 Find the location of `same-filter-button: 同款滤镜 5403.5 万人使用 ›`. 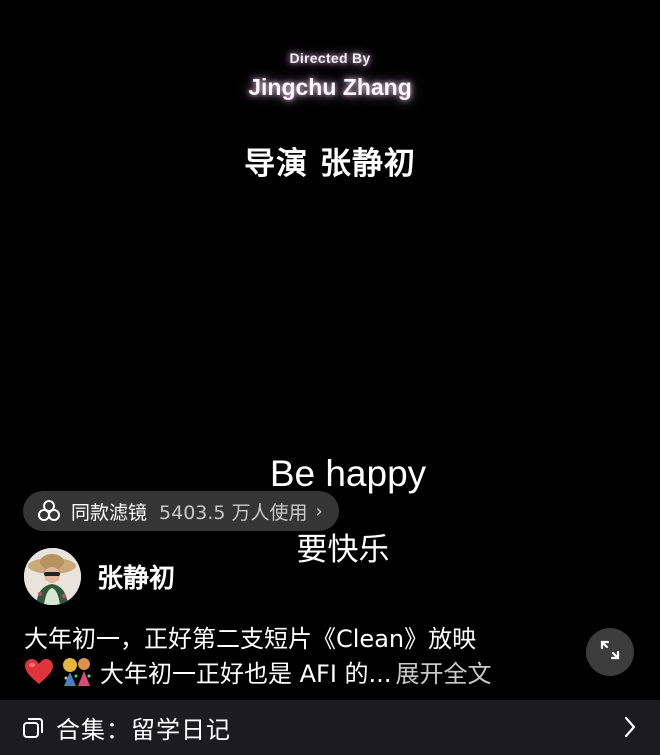

same-filter-button: 同款滤镜 5403.5 万人使用 › is located at coordinates (181, 511).